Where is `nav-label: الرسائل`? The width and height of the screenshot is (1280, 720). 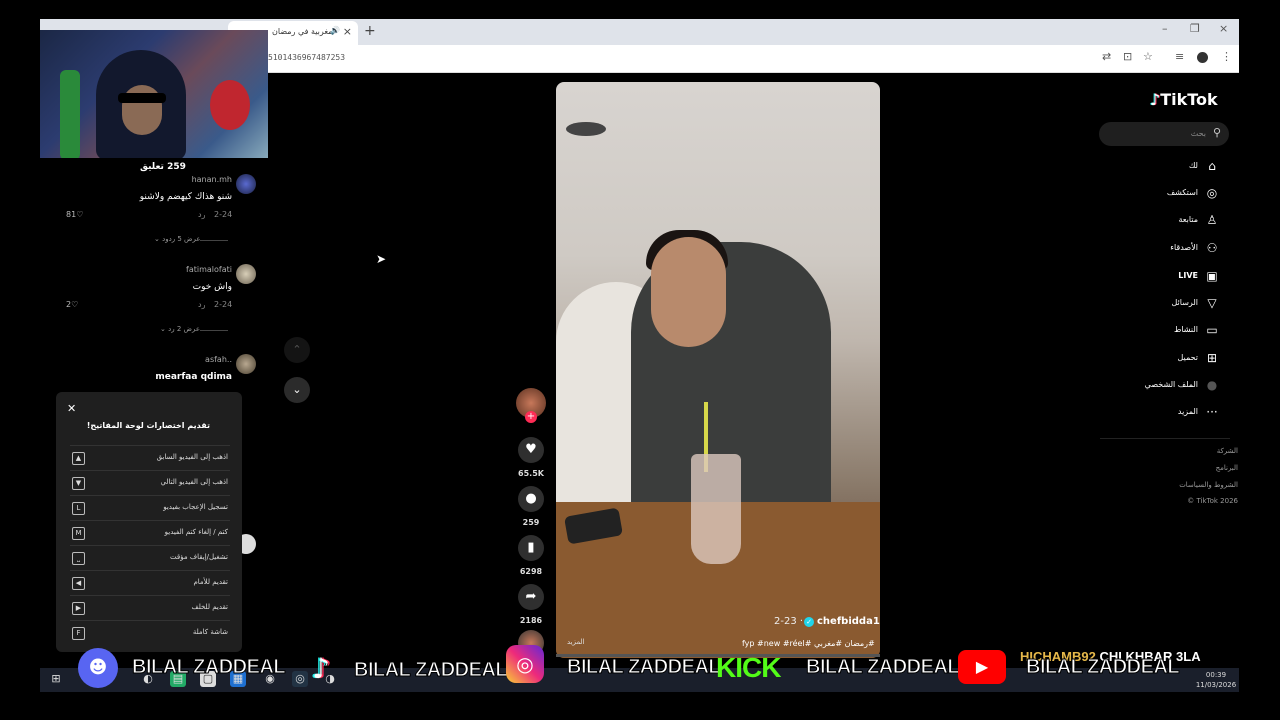
nav-label: الرسائل is located at coordinates (1185, 302).